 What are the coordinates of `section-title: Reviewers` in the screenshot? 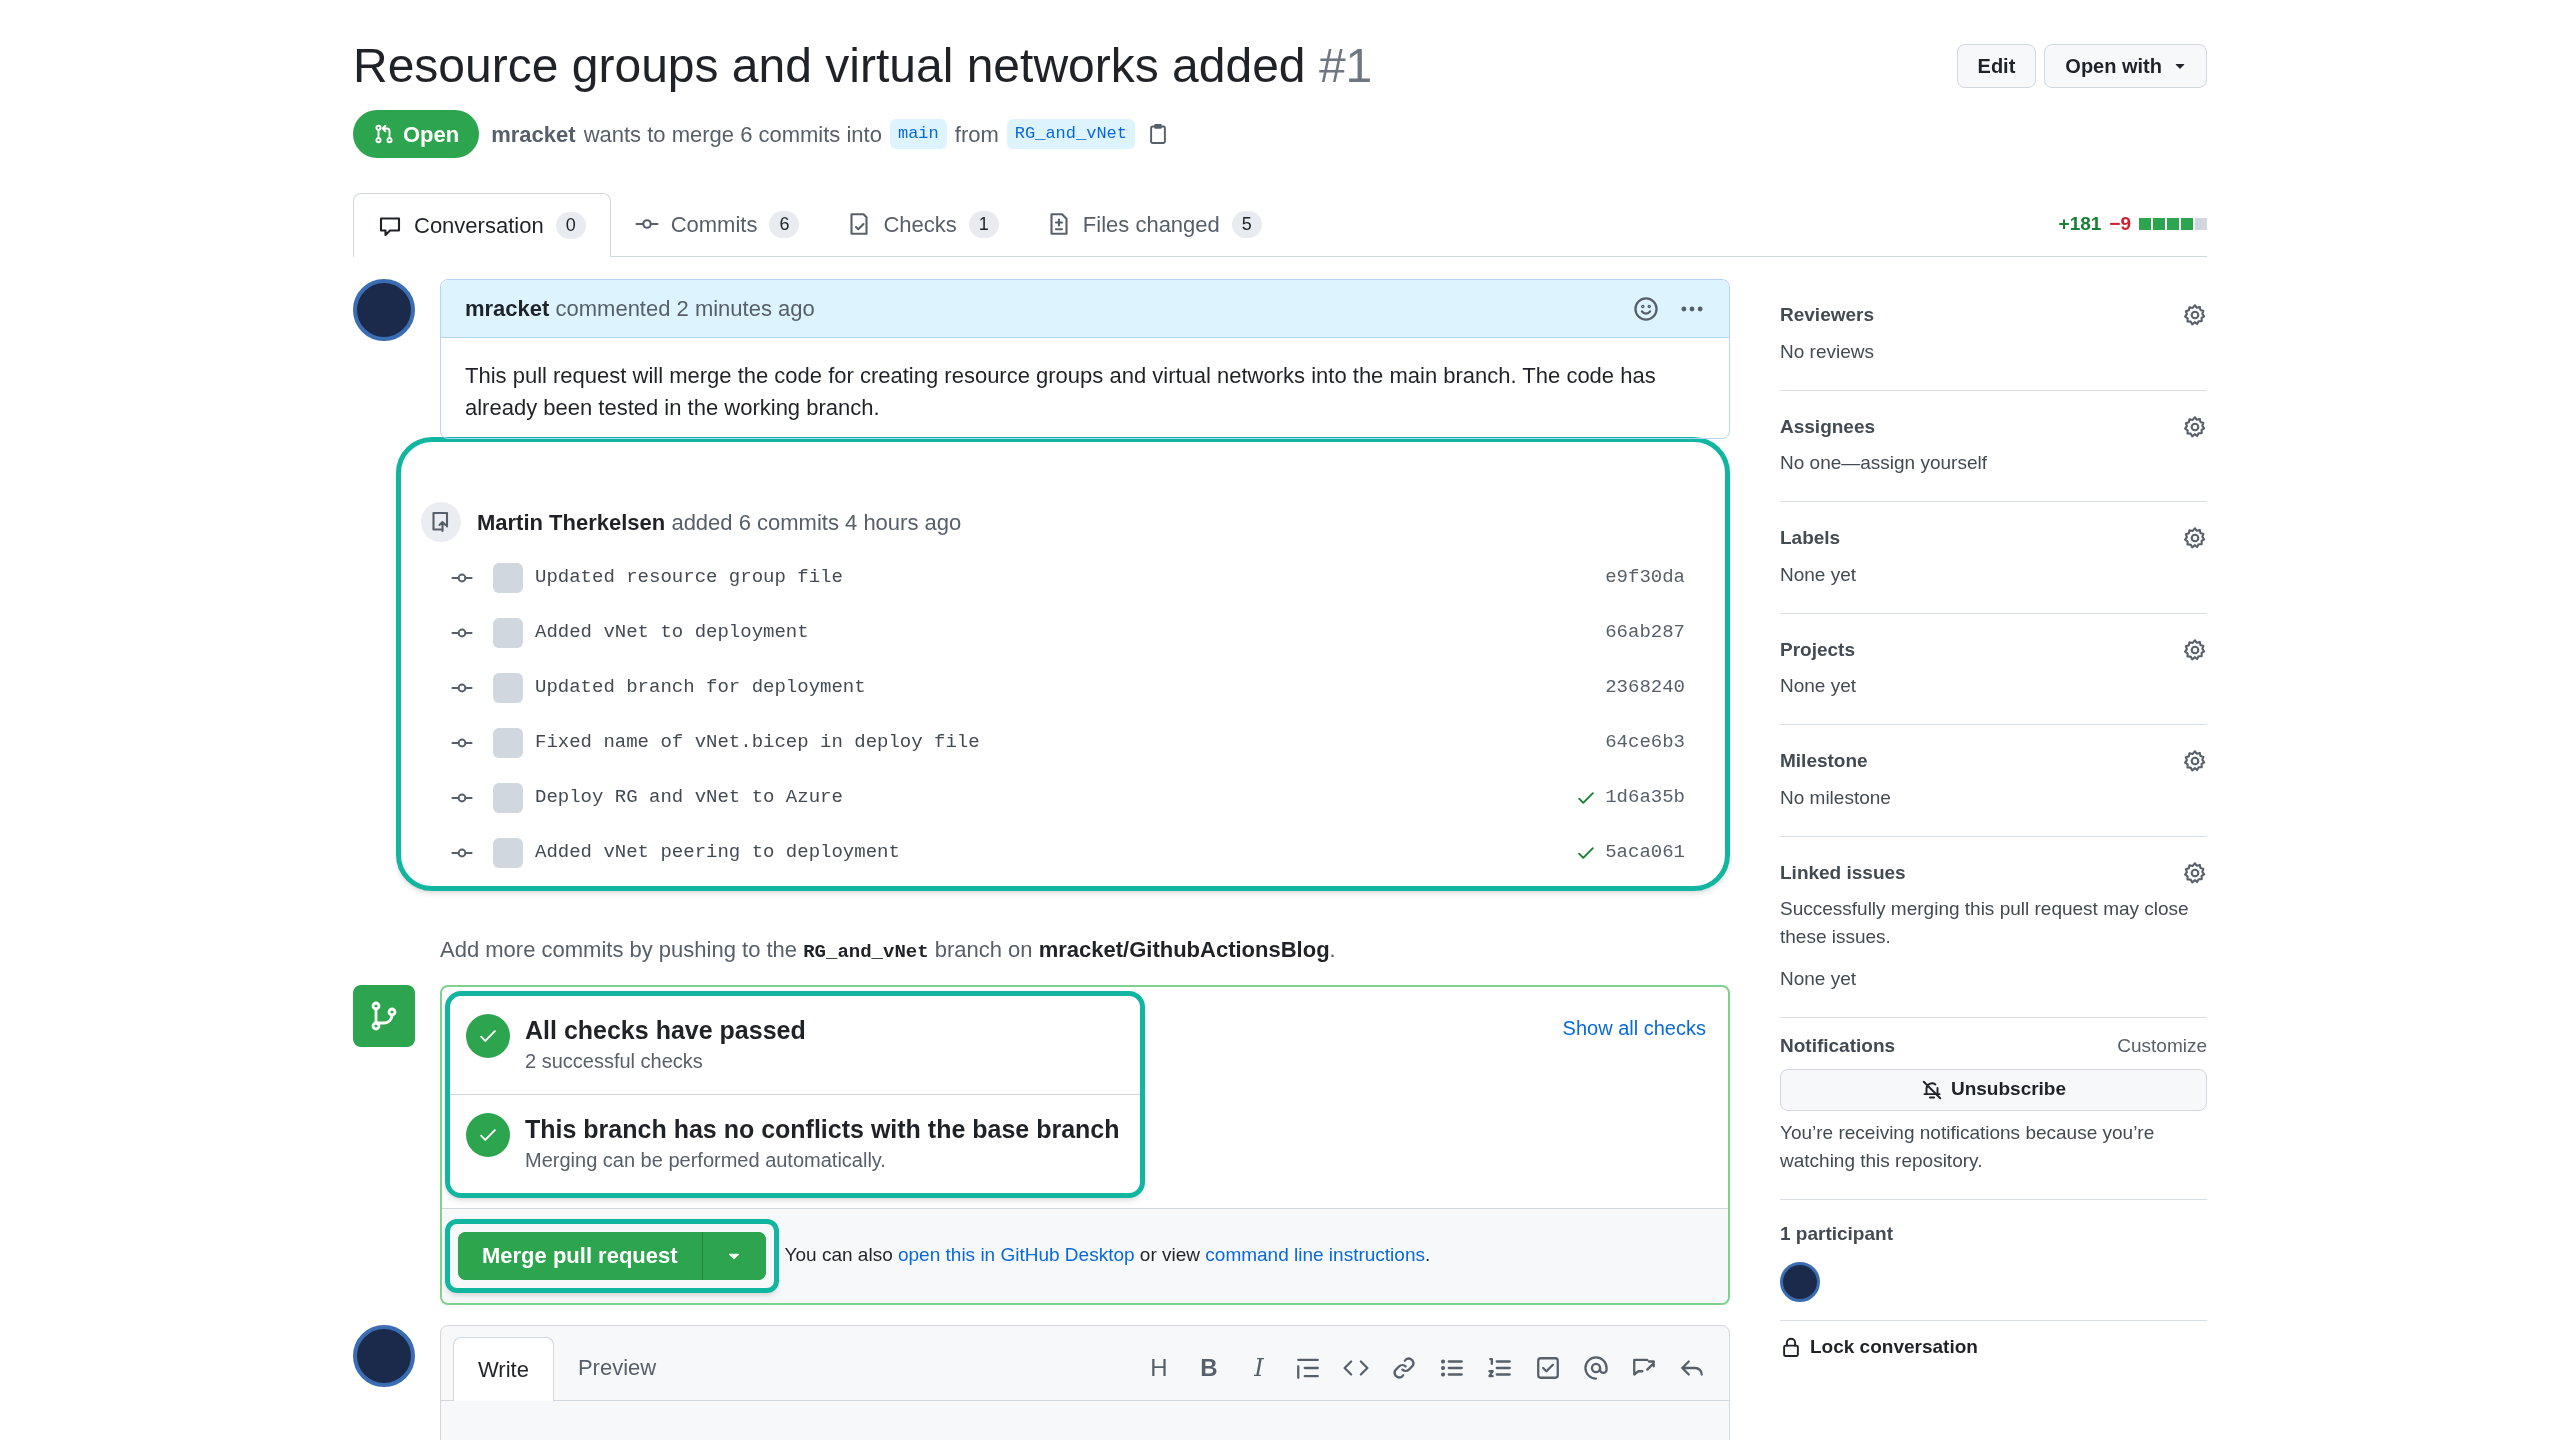 It's located at (1827, 315).